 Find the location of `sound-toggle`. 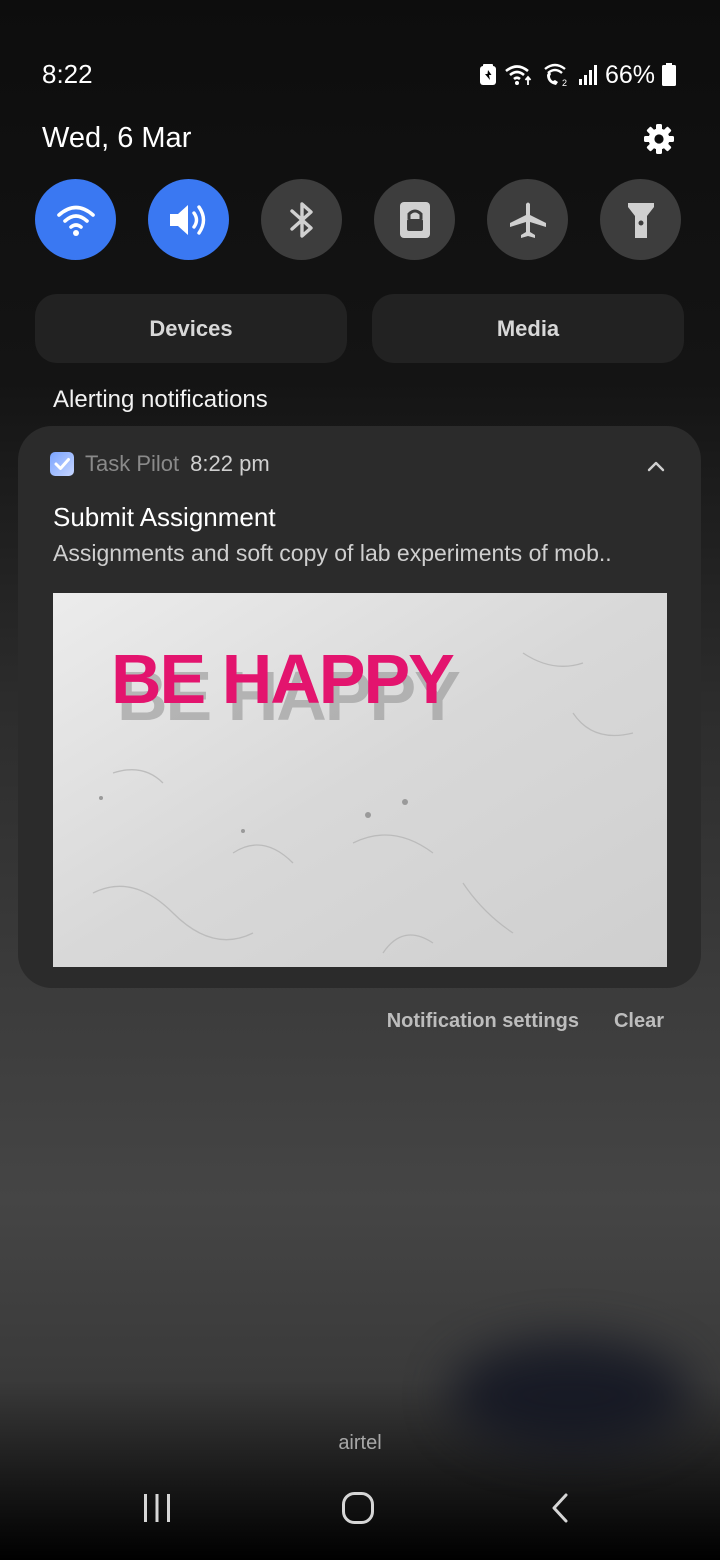

sound-toggle is located at coordinates (188, 219).